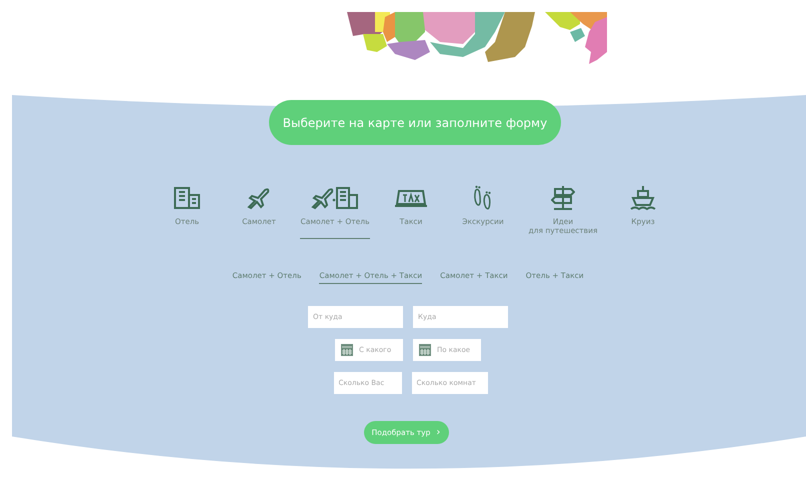  I want to click on banner-button: Выберите на карте или заполните форму, so click(415, 122).